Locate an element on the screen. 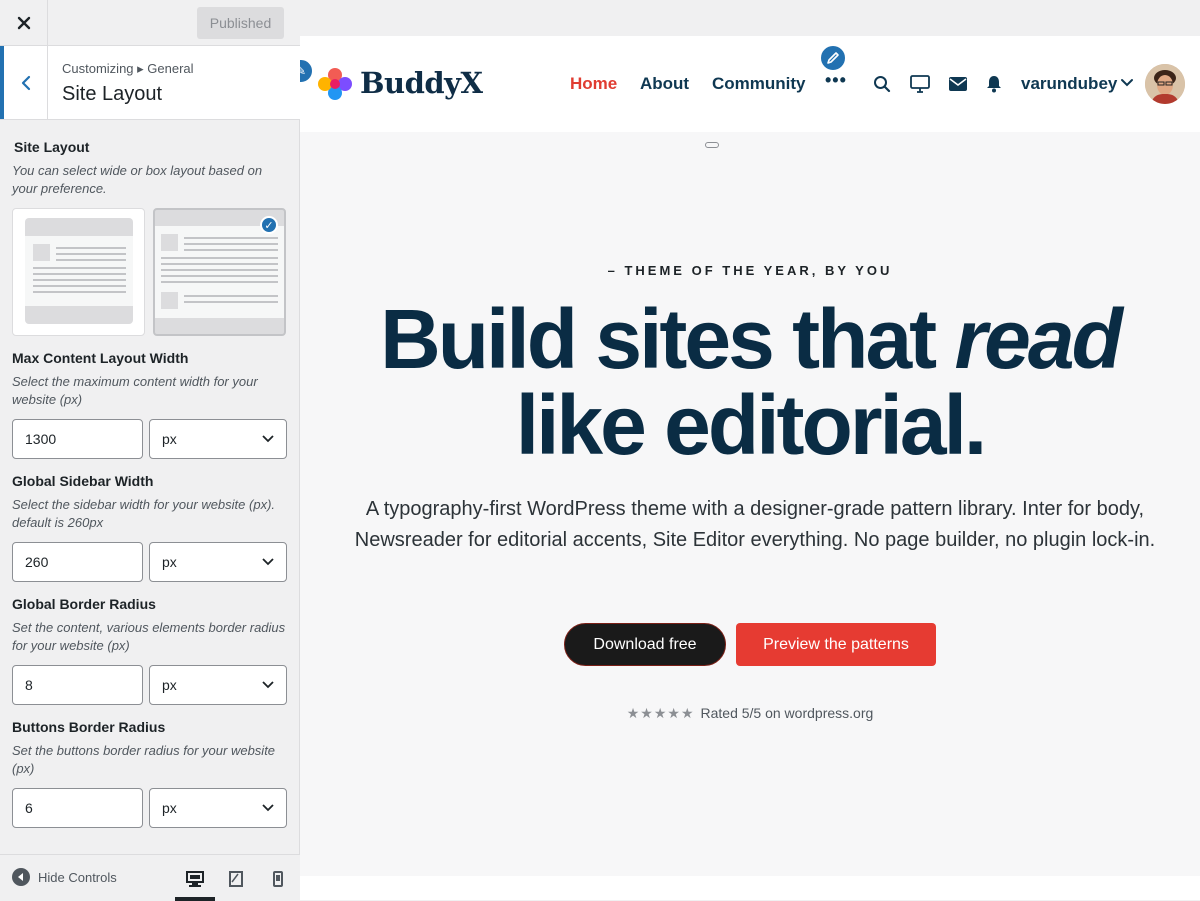 The image size is (1200, 901). edit-pencil-icon is located at coordinates (833, 58).